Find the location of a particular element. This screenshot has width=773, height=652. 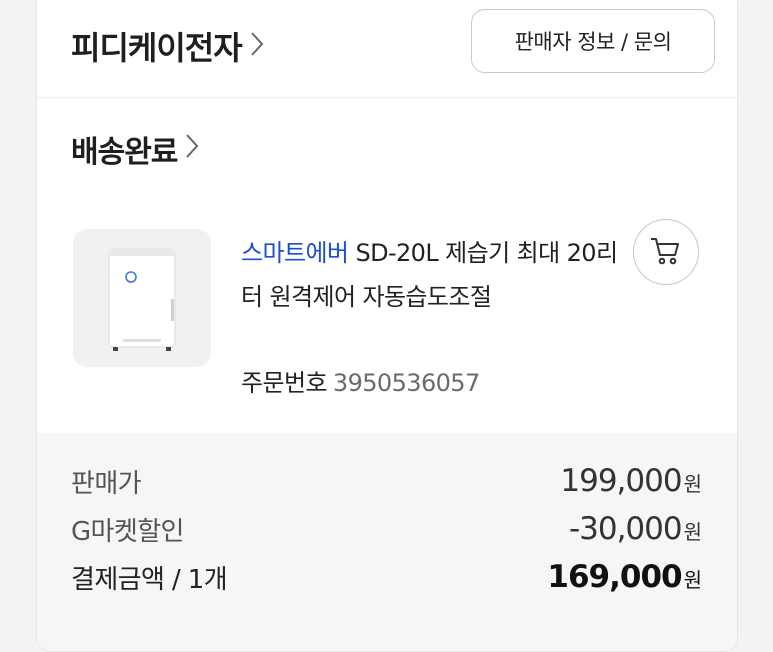

product-brand: 스마트에버 is located at coordinates (295, 253).